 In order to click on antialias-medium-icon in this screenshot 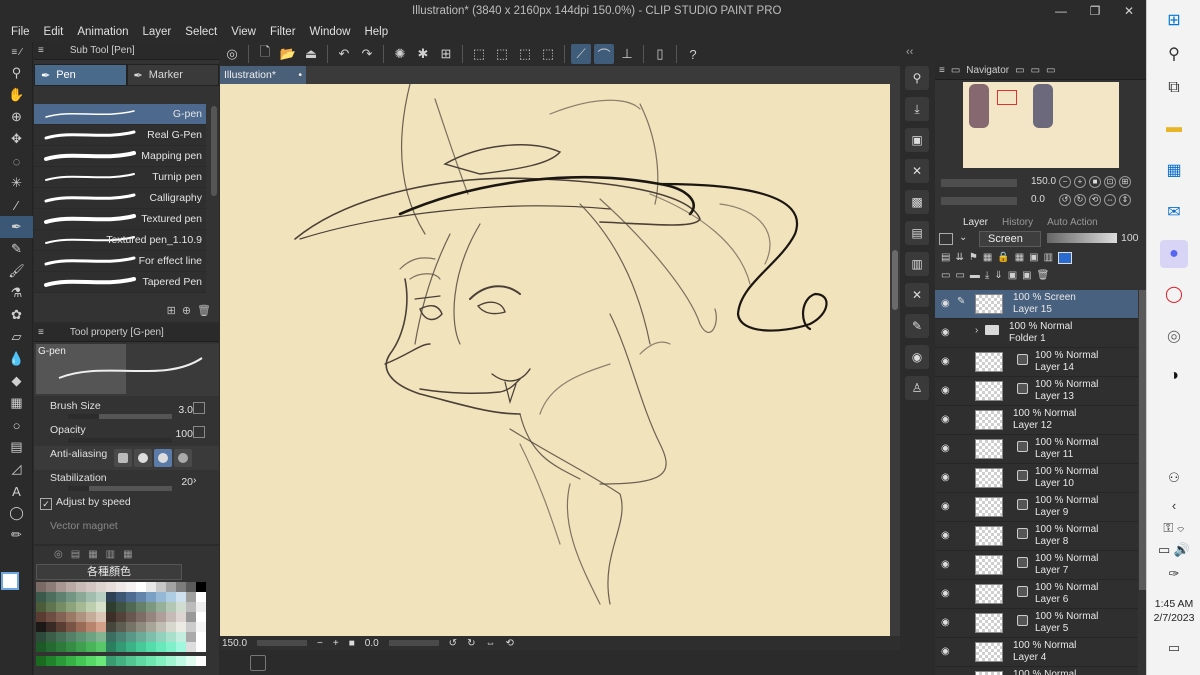, I will do `click(163, 458)`.